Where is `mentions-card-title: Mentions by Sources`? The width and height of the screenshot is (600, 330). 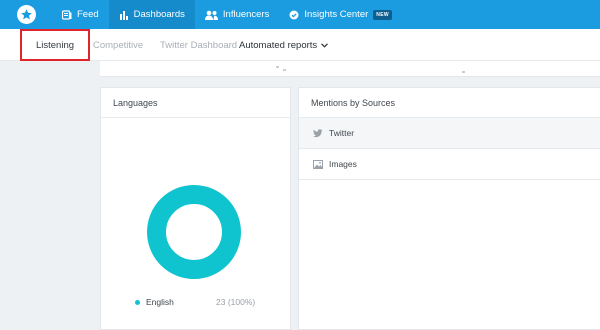 mentions-card-title: Mentions by Sources is located at coordinates (449, 103).